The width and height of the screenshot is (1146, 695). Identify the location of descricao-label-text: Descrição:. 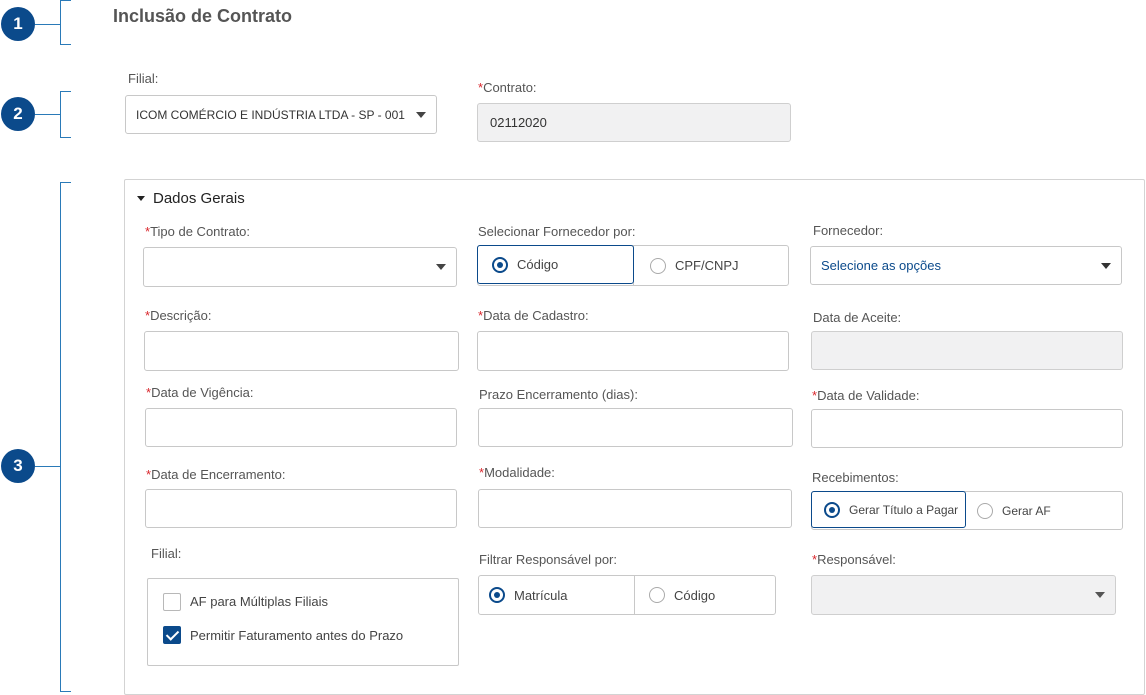
(181, 315).